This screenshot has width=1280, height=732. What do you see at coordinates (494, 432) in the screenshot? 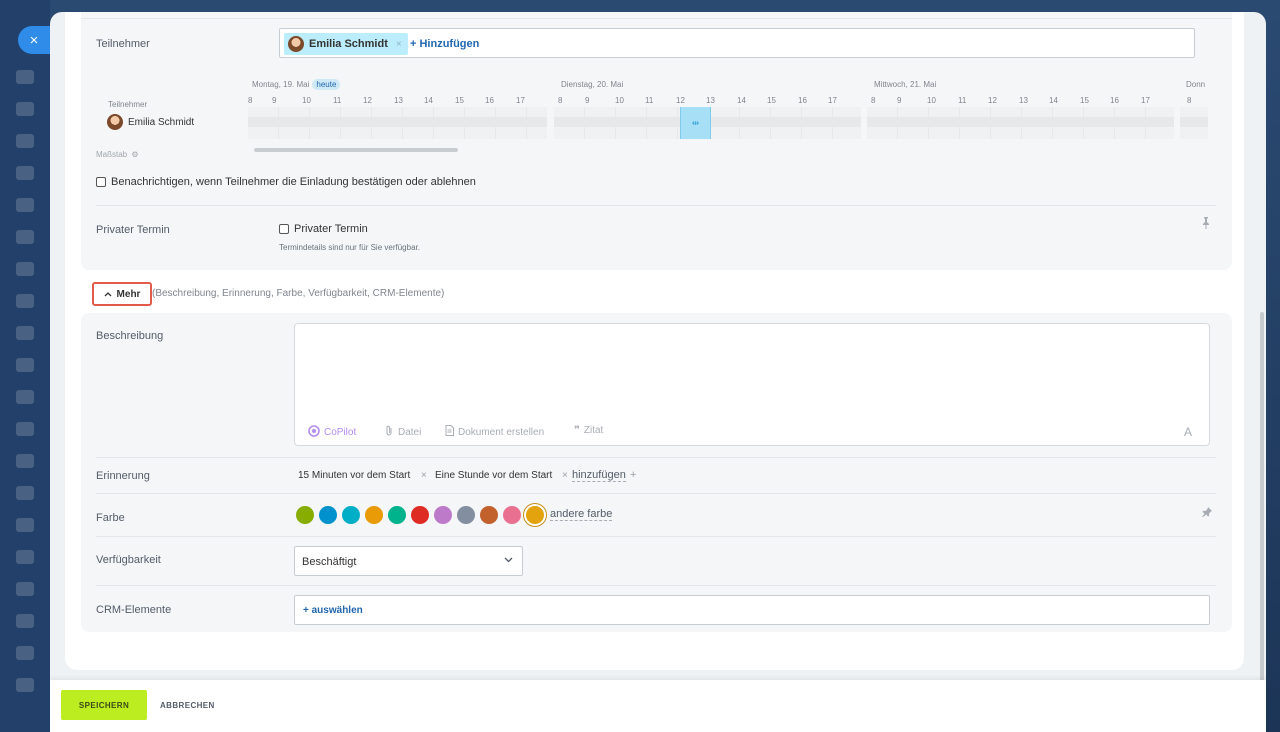
I see `create-document-button: Dokument erstellen` at bounding box center [494, 432].